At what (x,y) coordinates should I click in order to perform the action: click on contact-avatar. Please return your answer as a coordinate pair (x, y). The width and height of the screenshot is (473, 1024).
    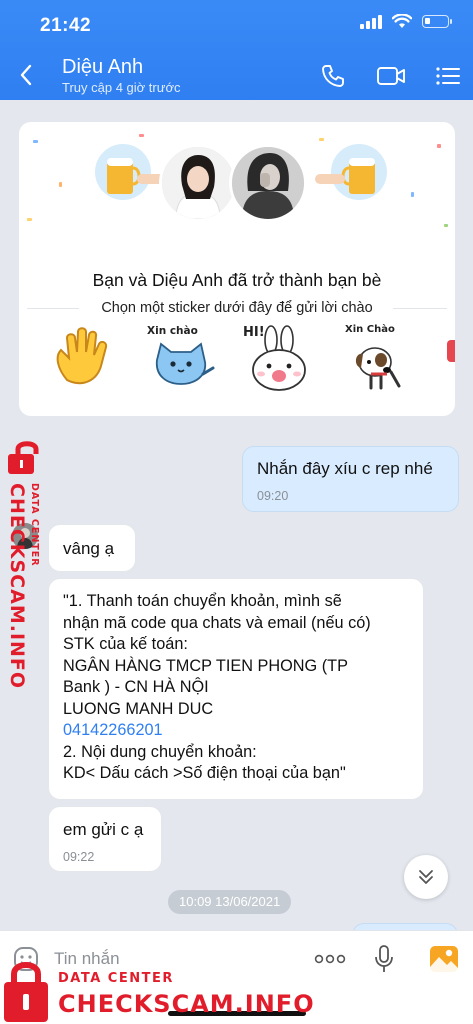
    Looking at the image, I should click on (268, 183).